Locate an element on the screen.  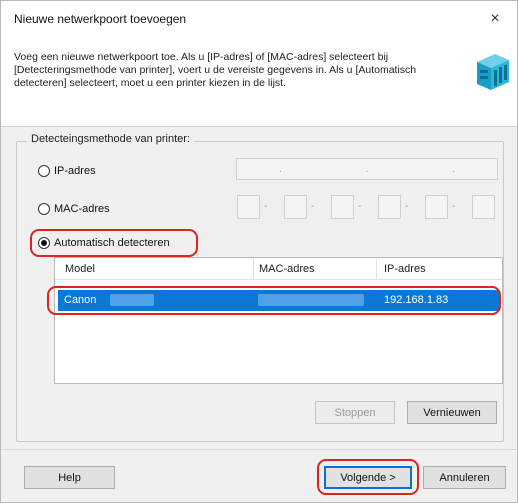
ip-address-label: IP-adres is located at coordinates (75, 171).